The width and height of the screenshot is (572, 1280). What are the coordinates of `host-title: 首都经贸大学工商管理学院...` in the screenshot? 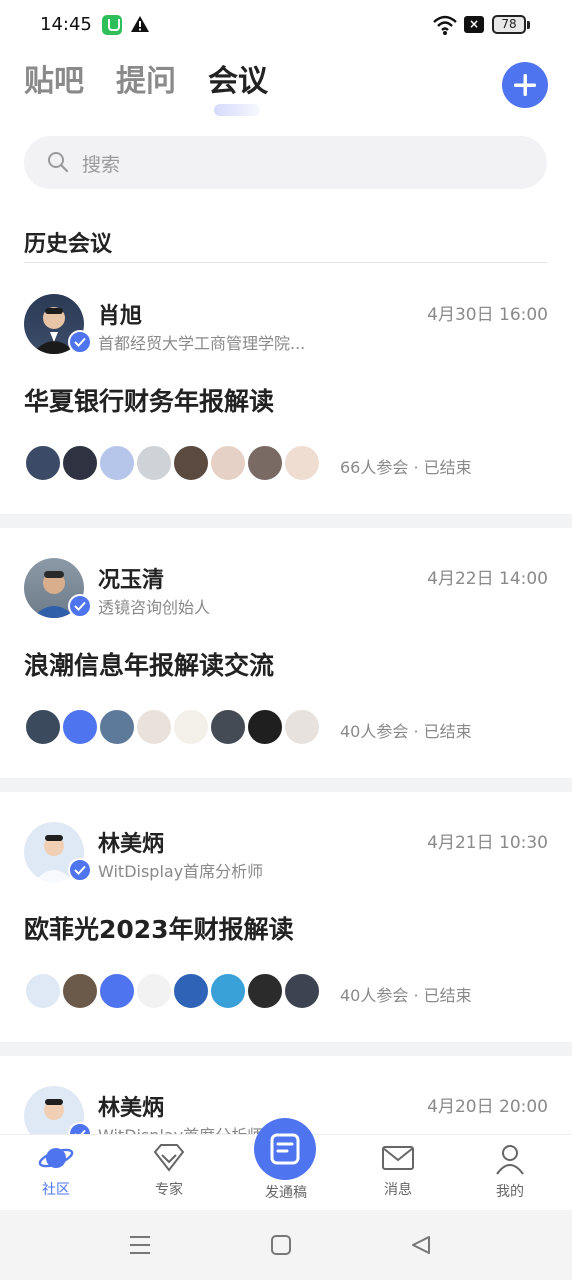 It's located at (202, 343).